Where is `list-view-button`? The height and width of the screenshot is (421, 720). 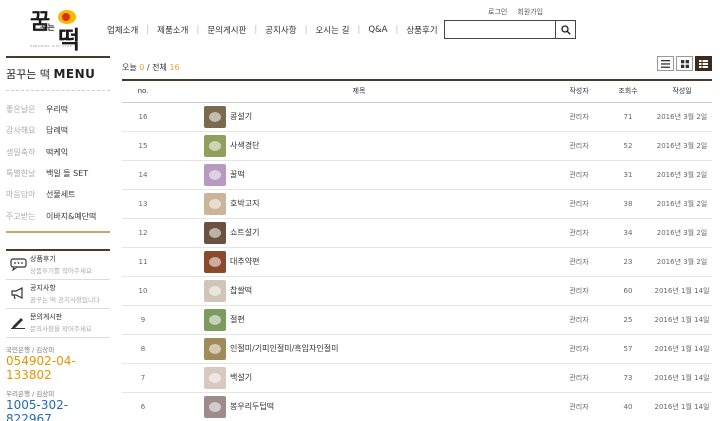 list-view-button is located at coordinates (665, 63).